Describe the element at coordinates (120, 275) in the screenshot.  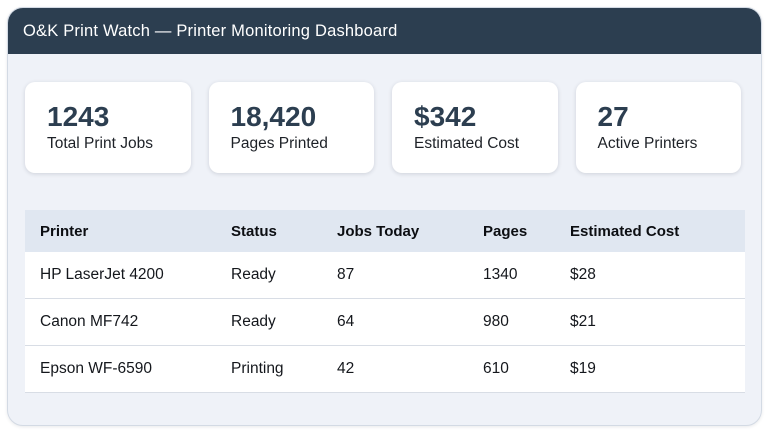
I see `cell-printer: HP LaserJet 4200` at that location.